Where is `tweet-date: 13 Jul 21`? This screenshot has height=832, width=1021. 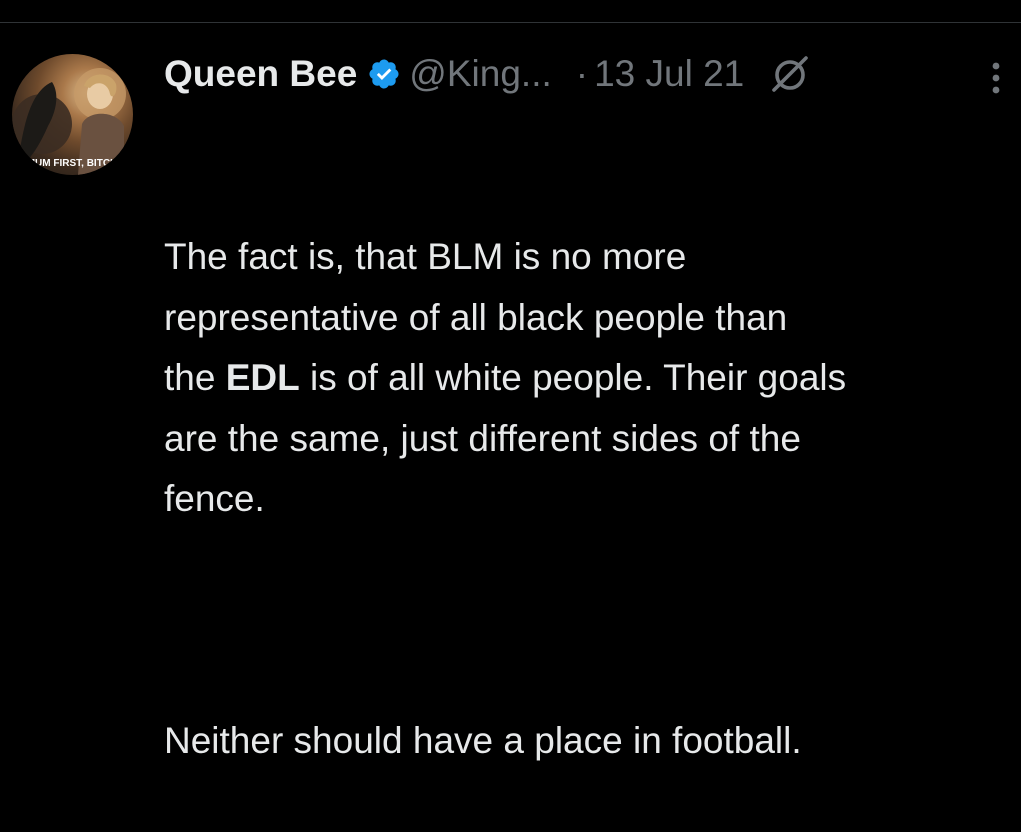
tweet-date: 13 Jul 21 is located at coordinates (669, 74).